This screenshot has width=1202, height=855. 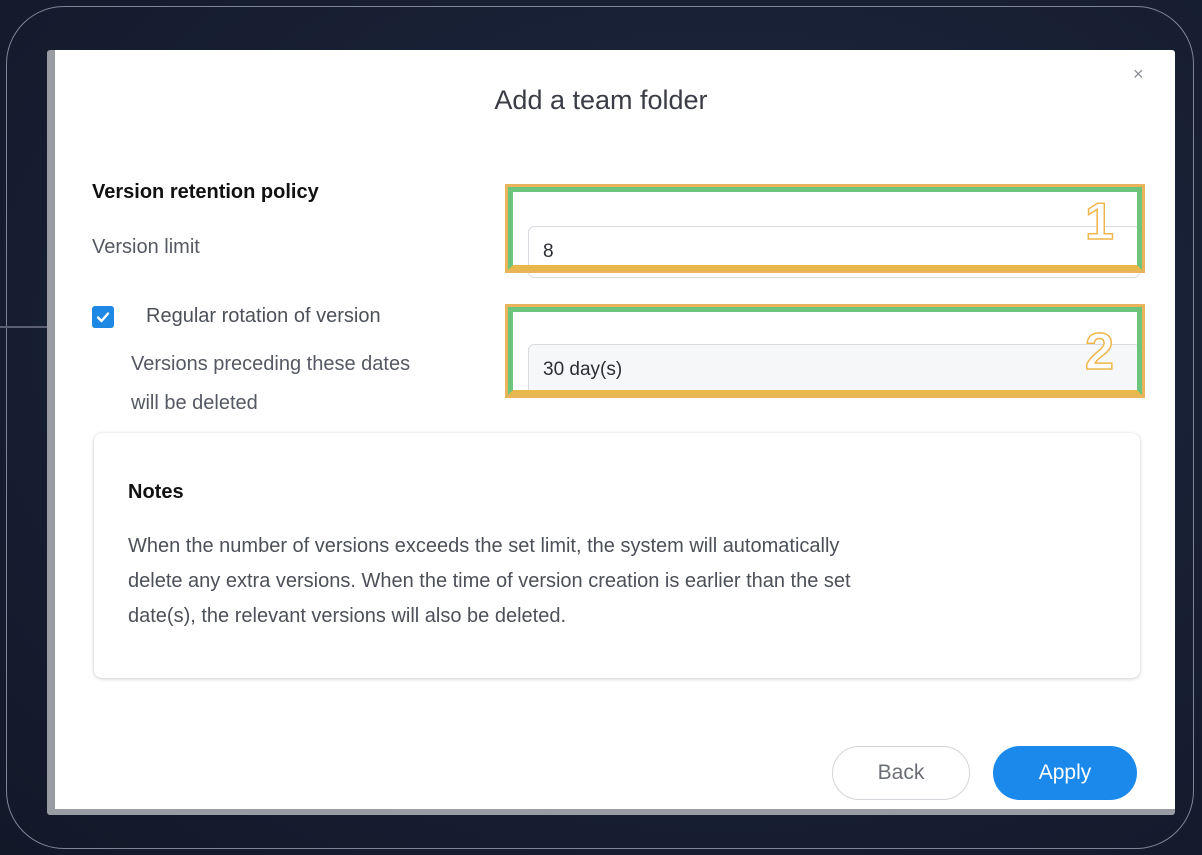 I want to click on retention-section-title: Version retention policy, so click(x=205, y=192).